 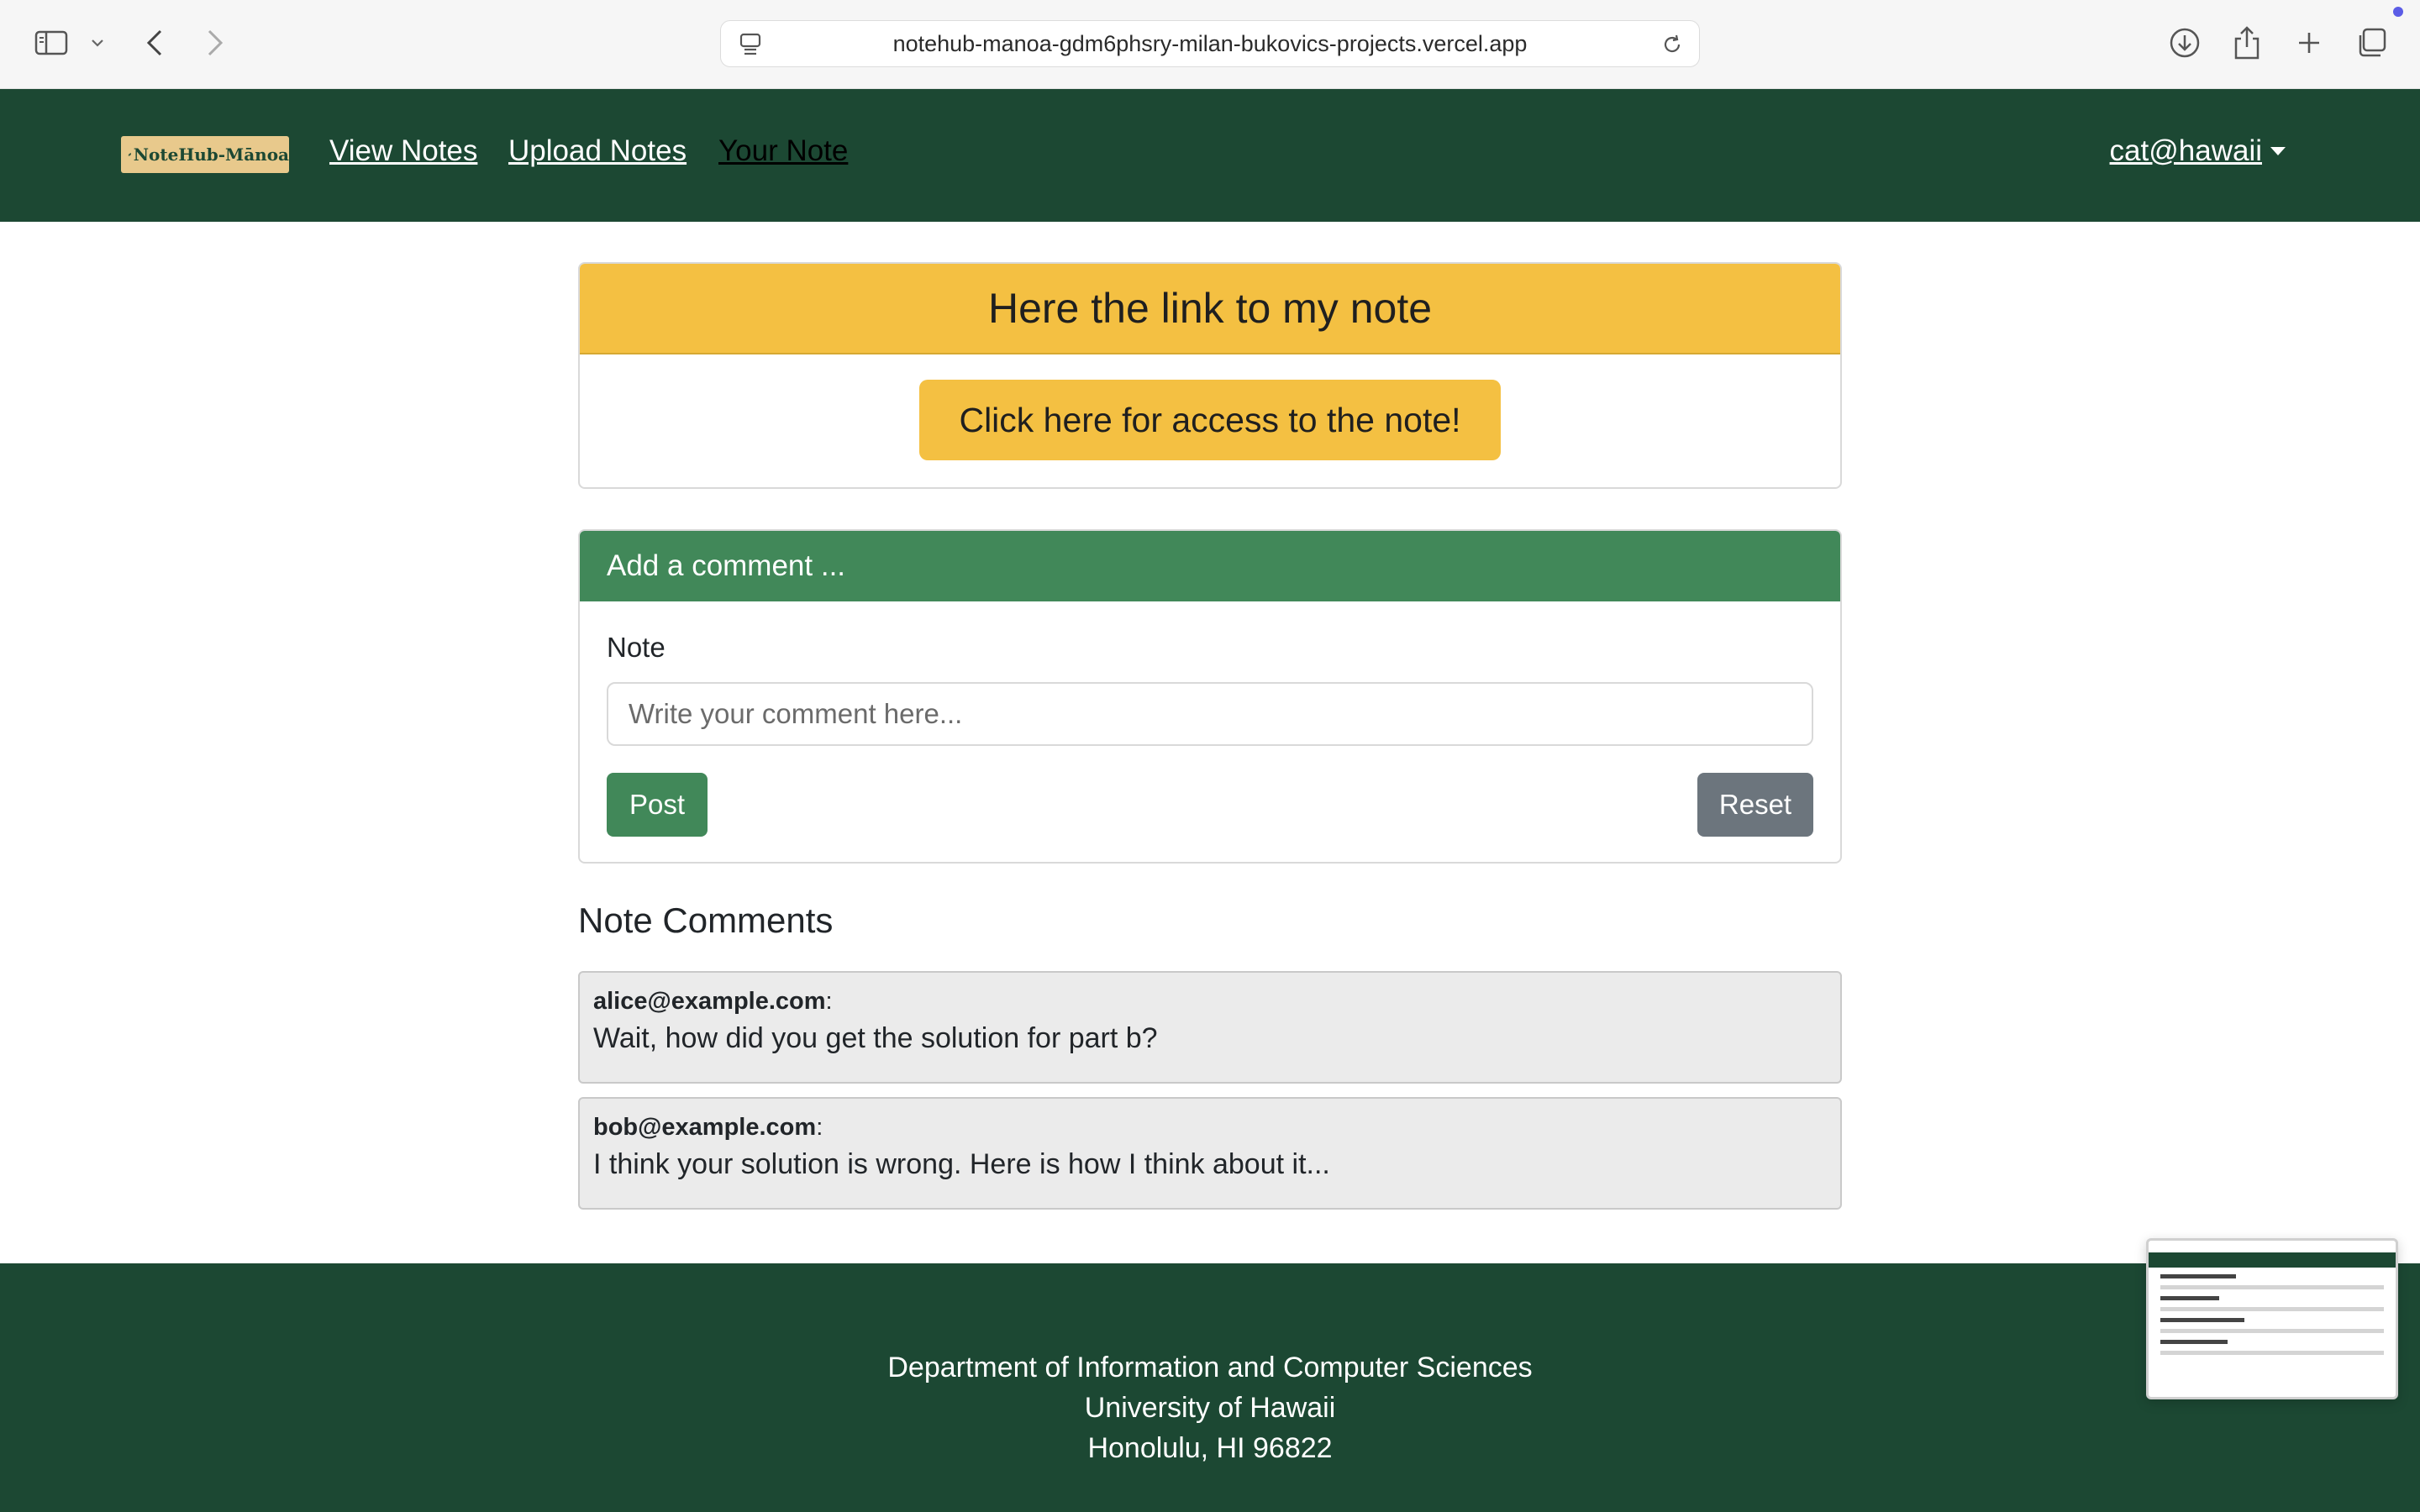 I want to click on nav-upload-notes: Upload Notes, so click(x=597, y=151).